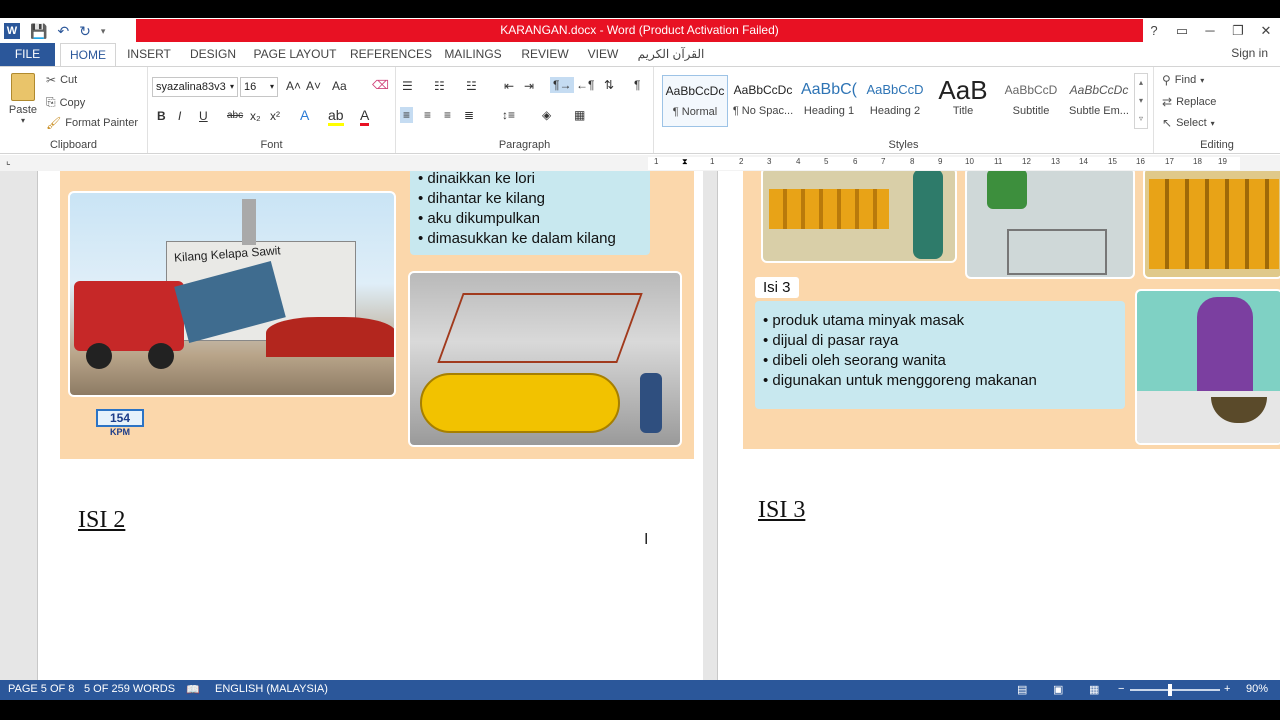  I want to click on tab-insert: INSERT, so click(149, 54).